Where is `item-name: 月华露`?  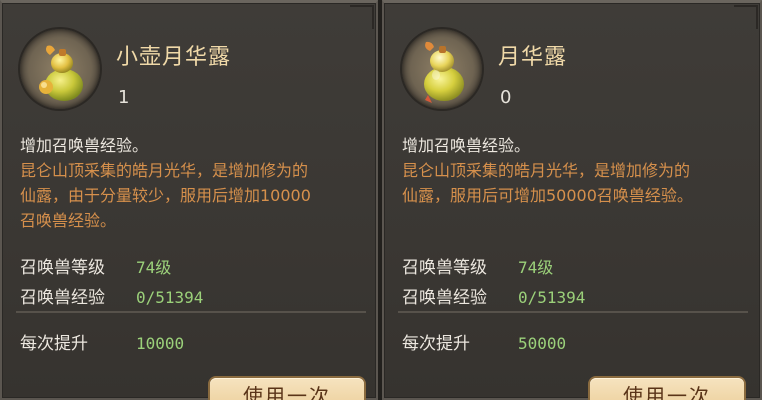
item-name: 月华露 is located at coordinates (533, 57).